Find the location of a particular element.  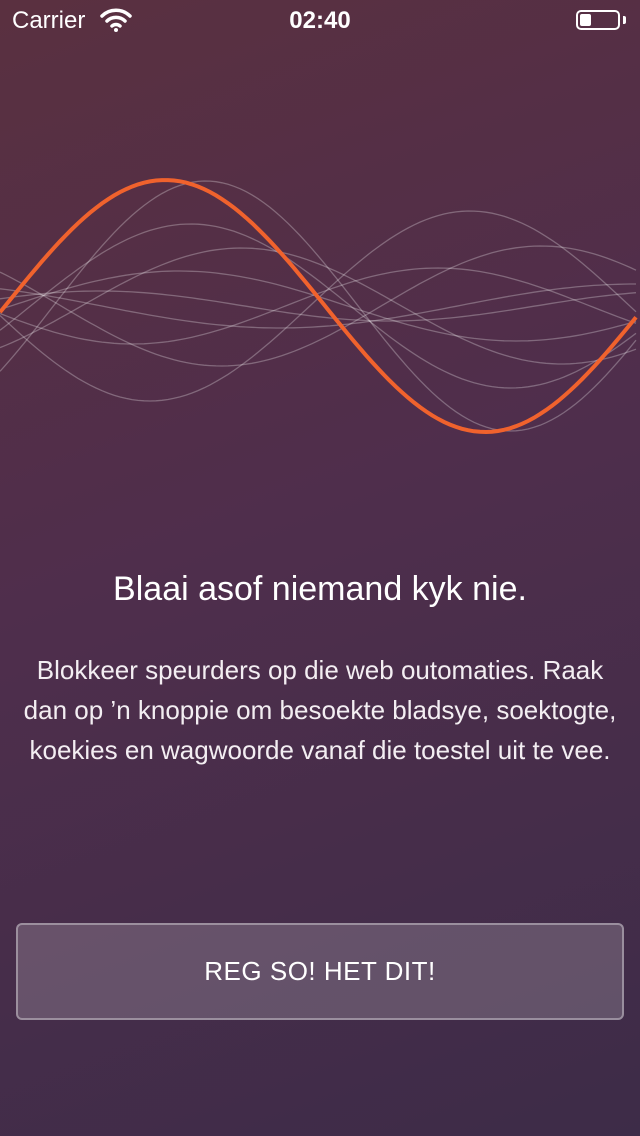

battery-level is located at coordinates (585, 20).